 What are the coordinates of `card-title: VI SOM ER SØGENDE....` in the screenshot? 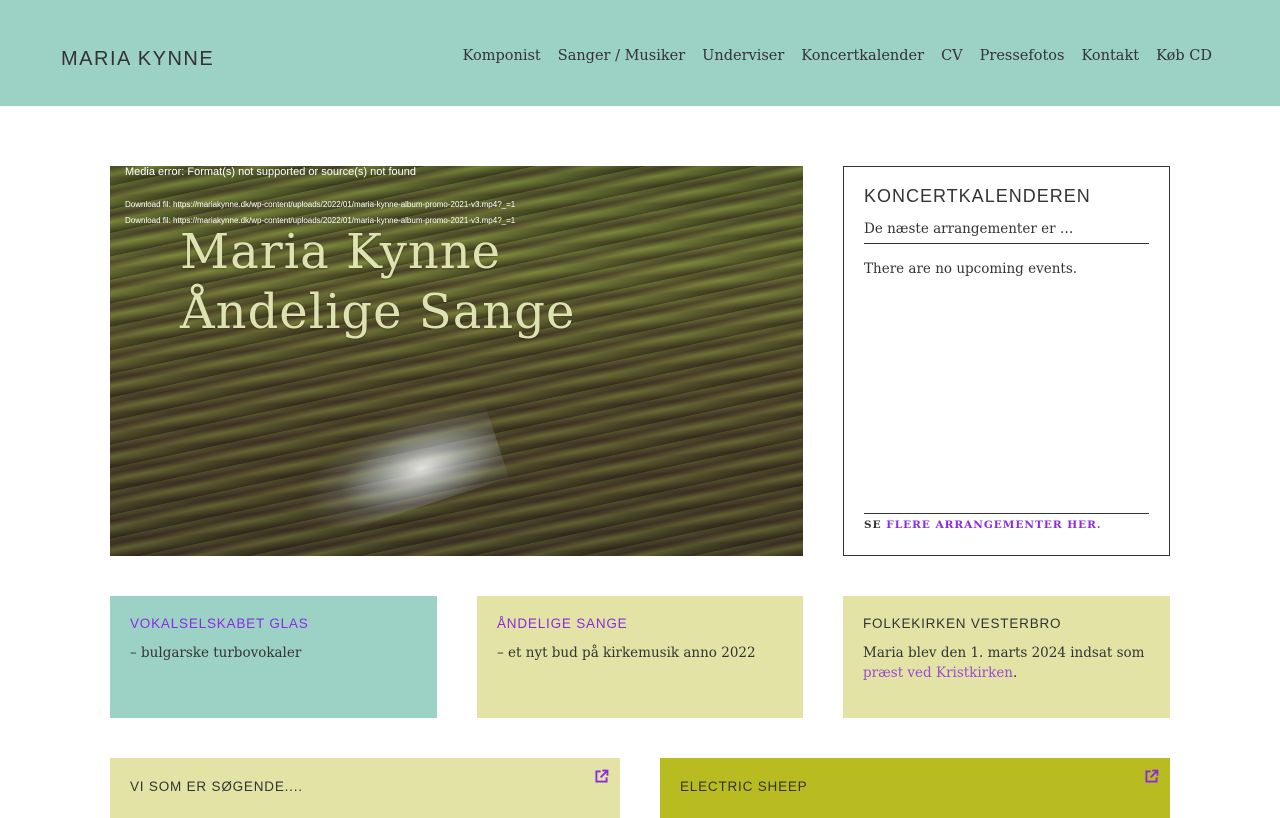 It's located at (216, 786).